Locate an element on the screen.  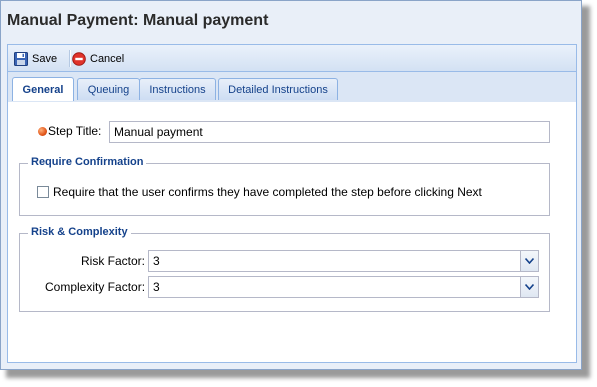
tab-queuing: Queuing is located at coordinates (108, 89).